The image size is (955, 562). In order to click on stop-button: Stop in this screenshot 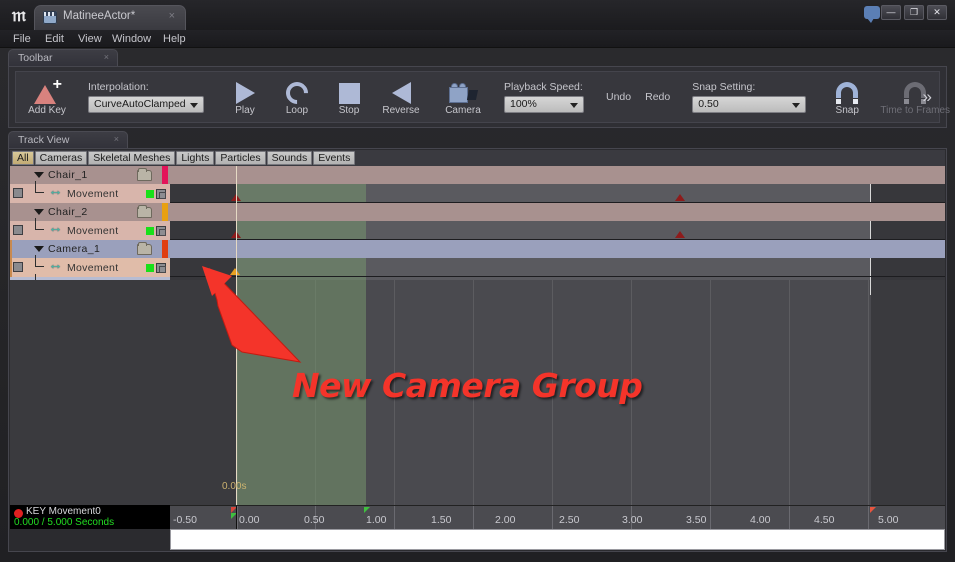, I will do `click(349, 97)`.